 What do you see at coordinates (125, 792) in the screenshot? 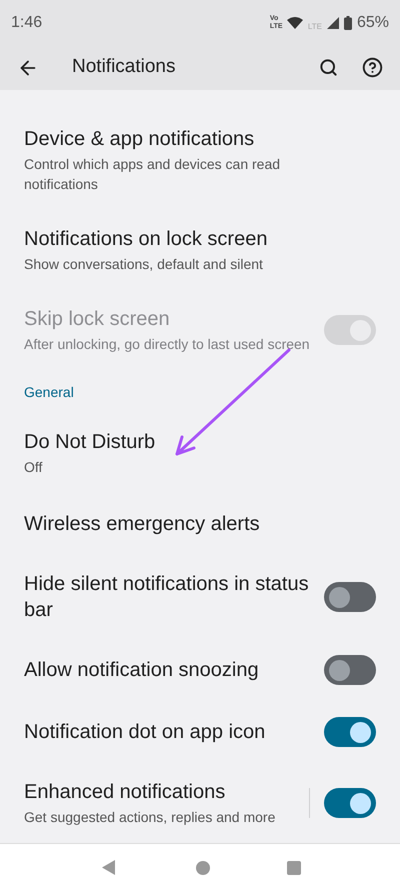
I see `setting-title: Enhanced notifications` at bounding box center [125, 792].